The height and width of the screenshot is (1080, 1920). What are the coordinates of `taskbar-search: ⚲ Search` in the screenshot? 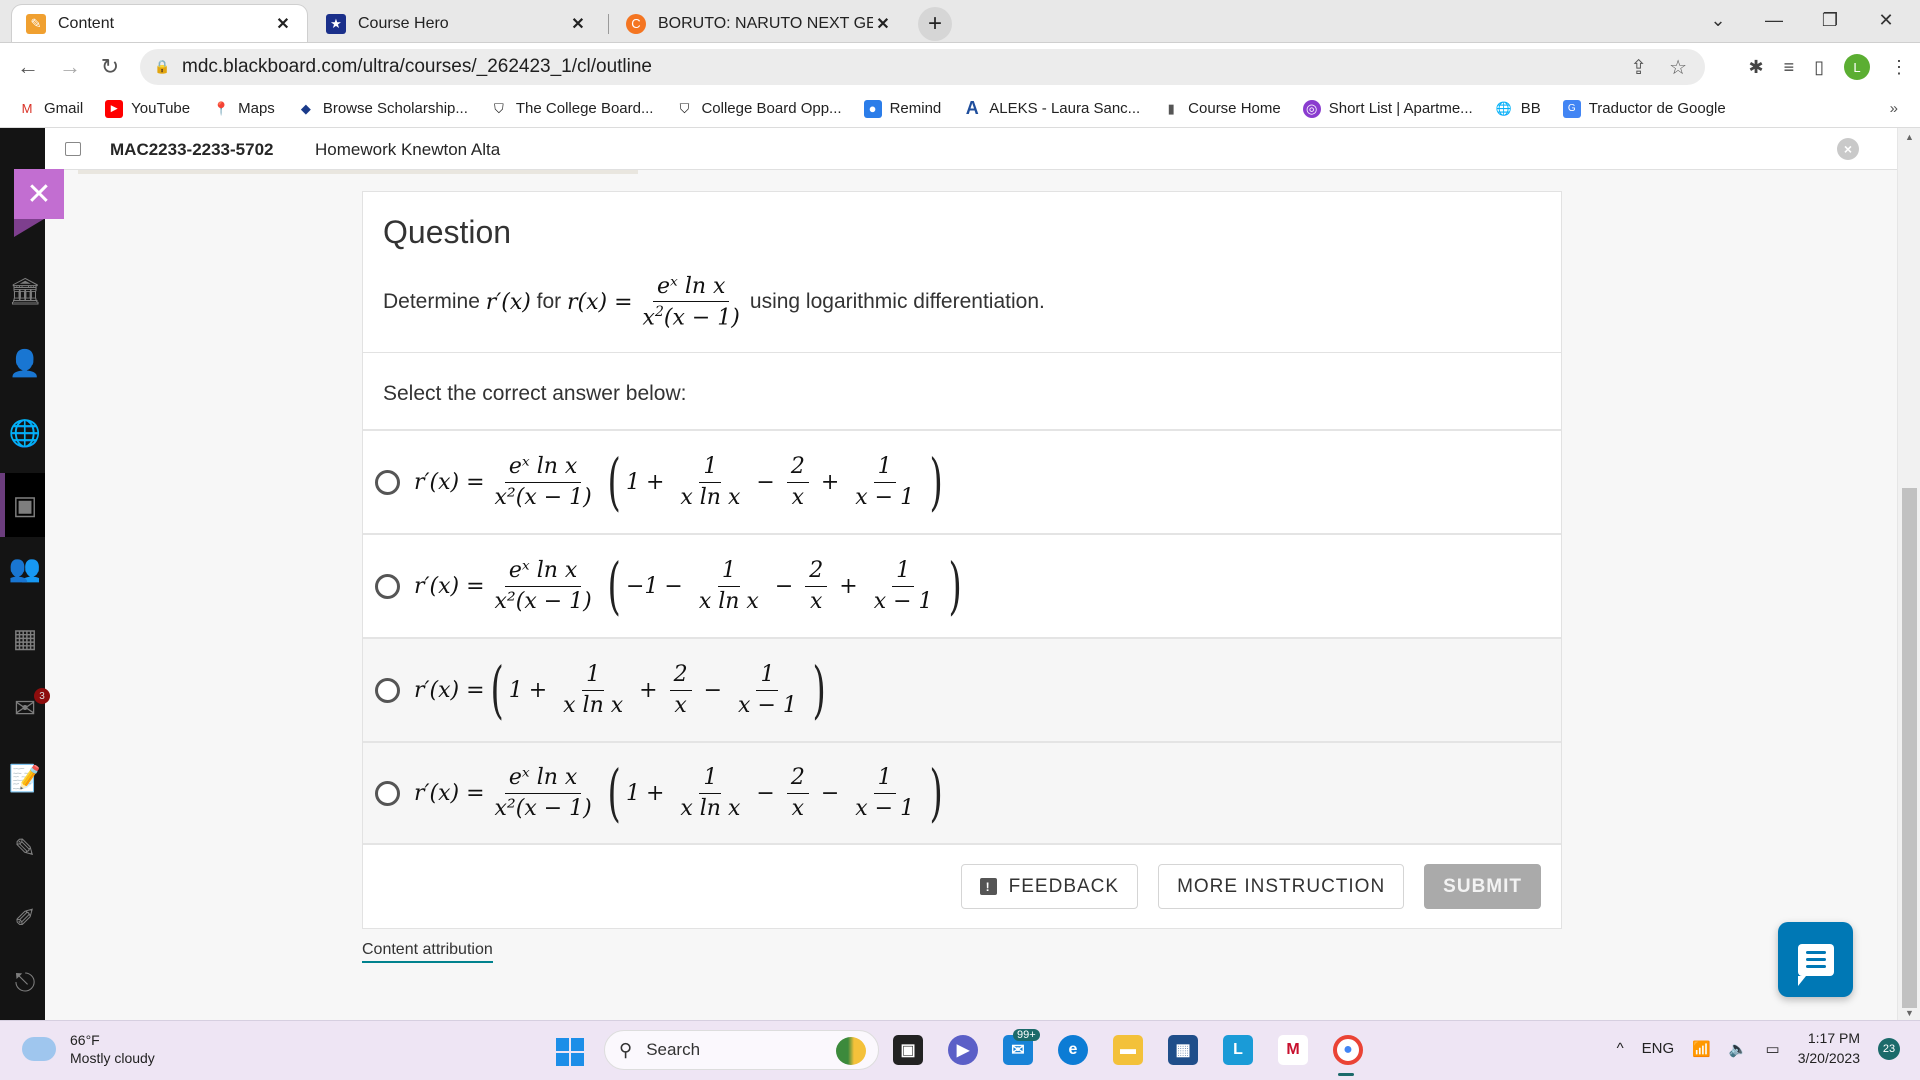 It's located at (741, 1050).